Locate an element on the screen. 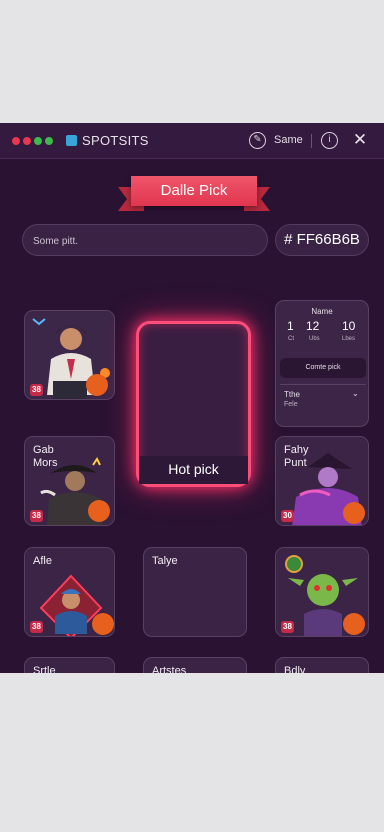 The image size is (384, 832). window-dot-green is located at coordinates (38, 141).